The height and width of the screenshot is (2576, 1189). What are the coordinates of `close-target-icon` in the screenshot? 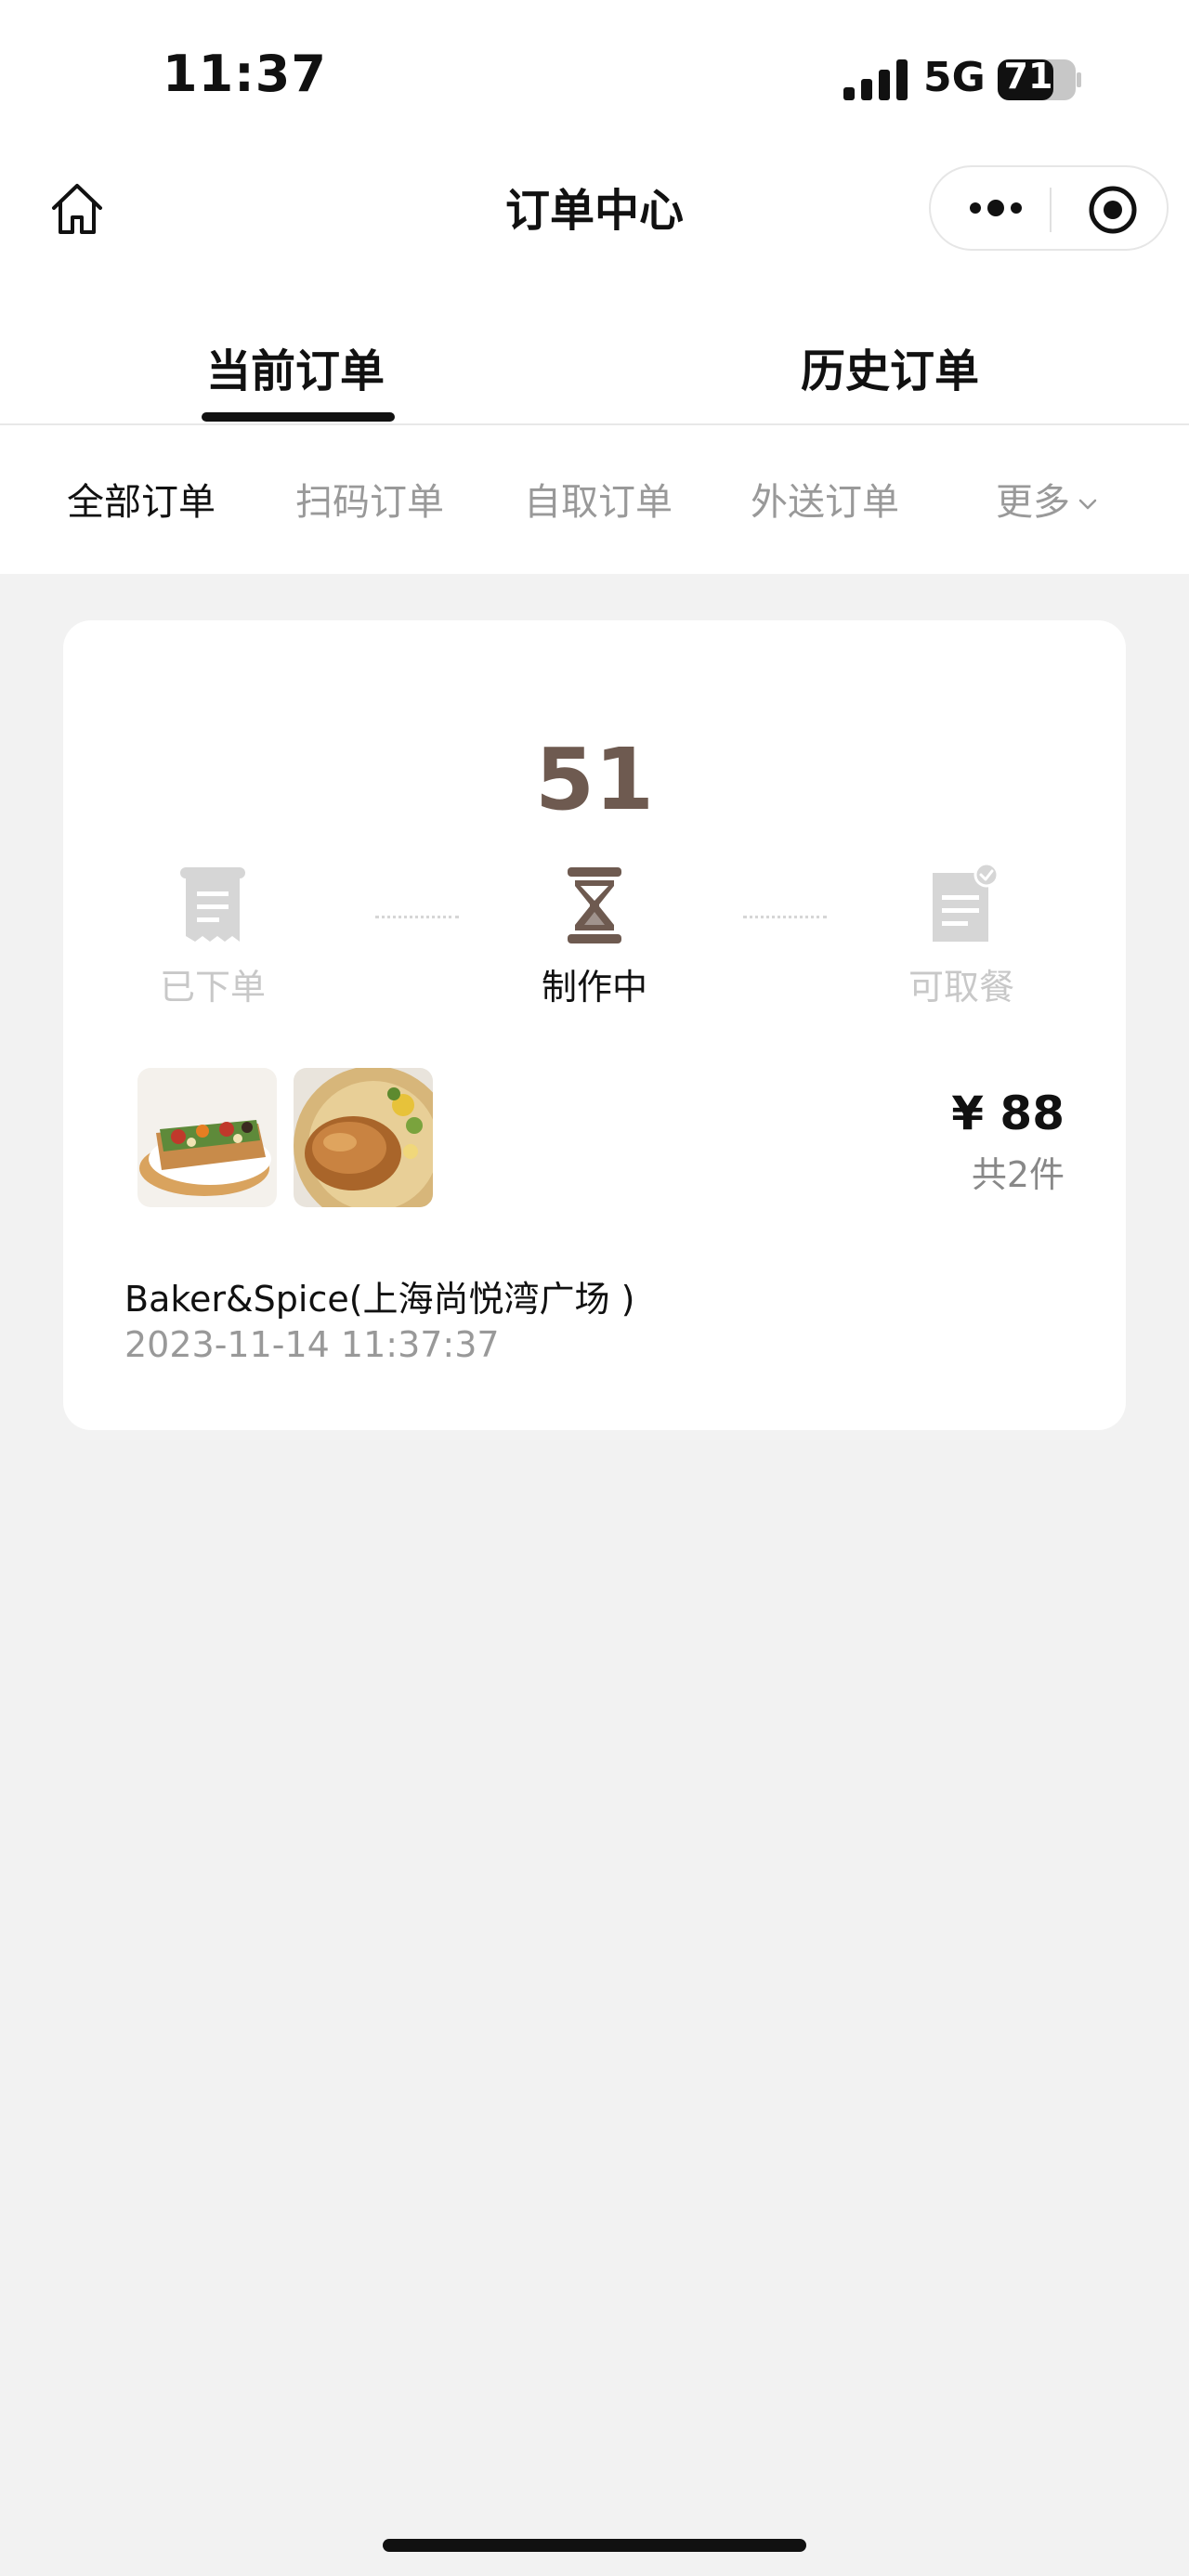 It's located at (1113, 210).